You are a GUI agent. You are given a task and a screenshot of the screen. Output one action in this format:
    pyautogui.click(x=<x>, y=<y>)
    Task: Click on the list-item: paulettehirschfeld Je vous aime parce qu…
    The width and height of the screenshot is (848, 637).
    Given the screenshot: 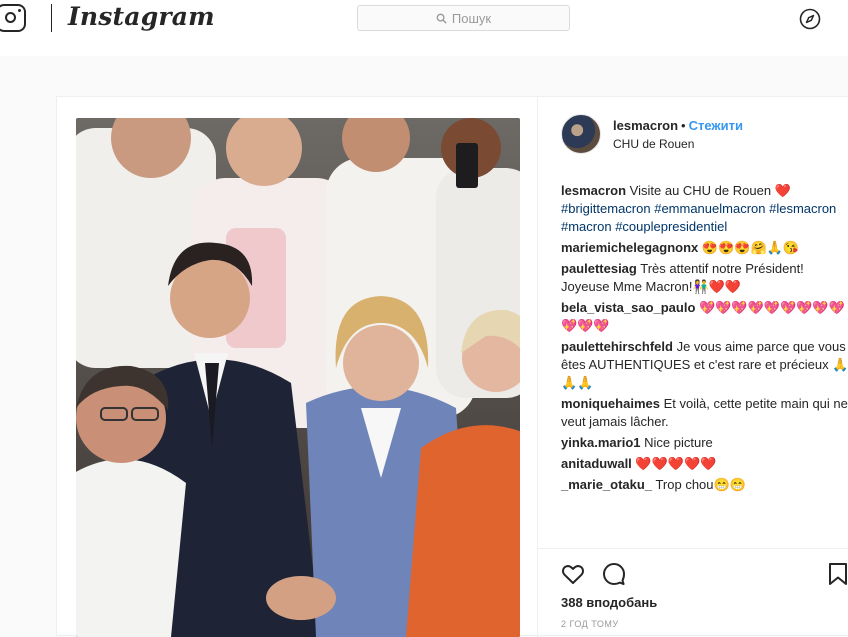 What is the action you would take?
    pyautogui.click(x=704, y=365)
    